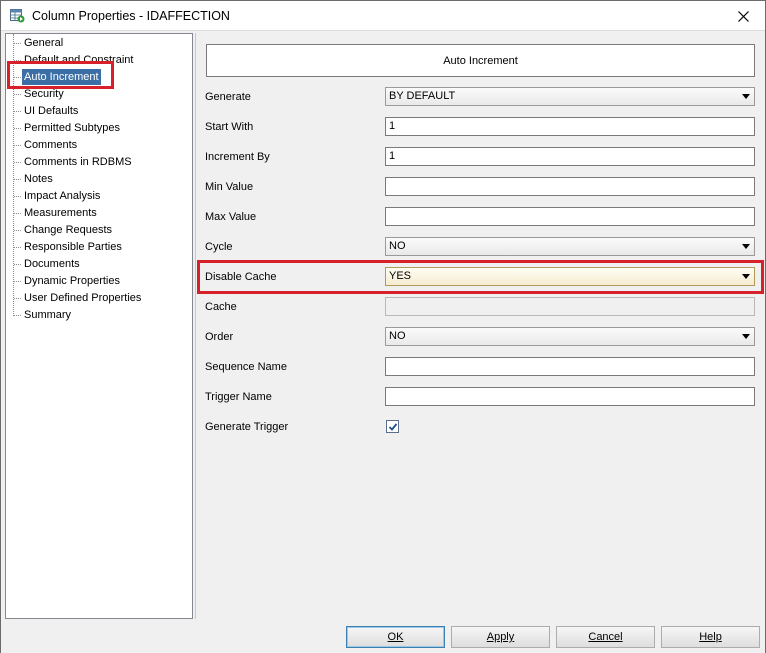  I want to click on cycle-select: NO, so click(570, 246).